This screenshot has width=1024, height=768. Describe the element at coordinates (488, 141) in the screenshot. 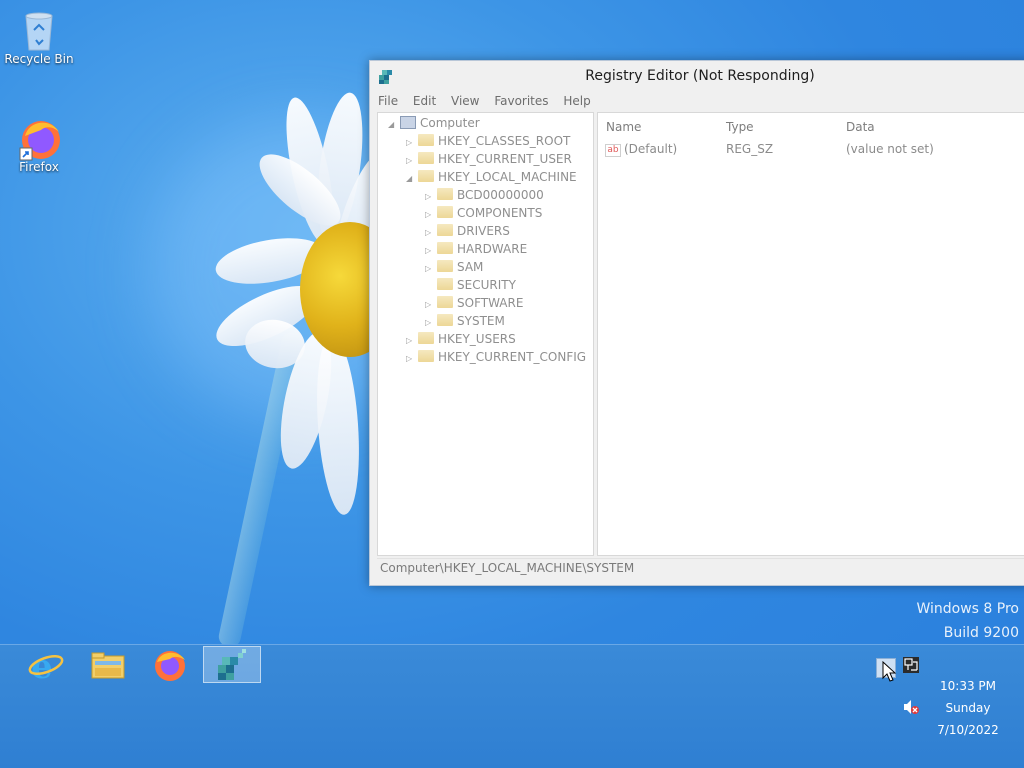

I see `tree-node-hkcr: ▷ HKEY_CLASSES_ROOT` at that location.